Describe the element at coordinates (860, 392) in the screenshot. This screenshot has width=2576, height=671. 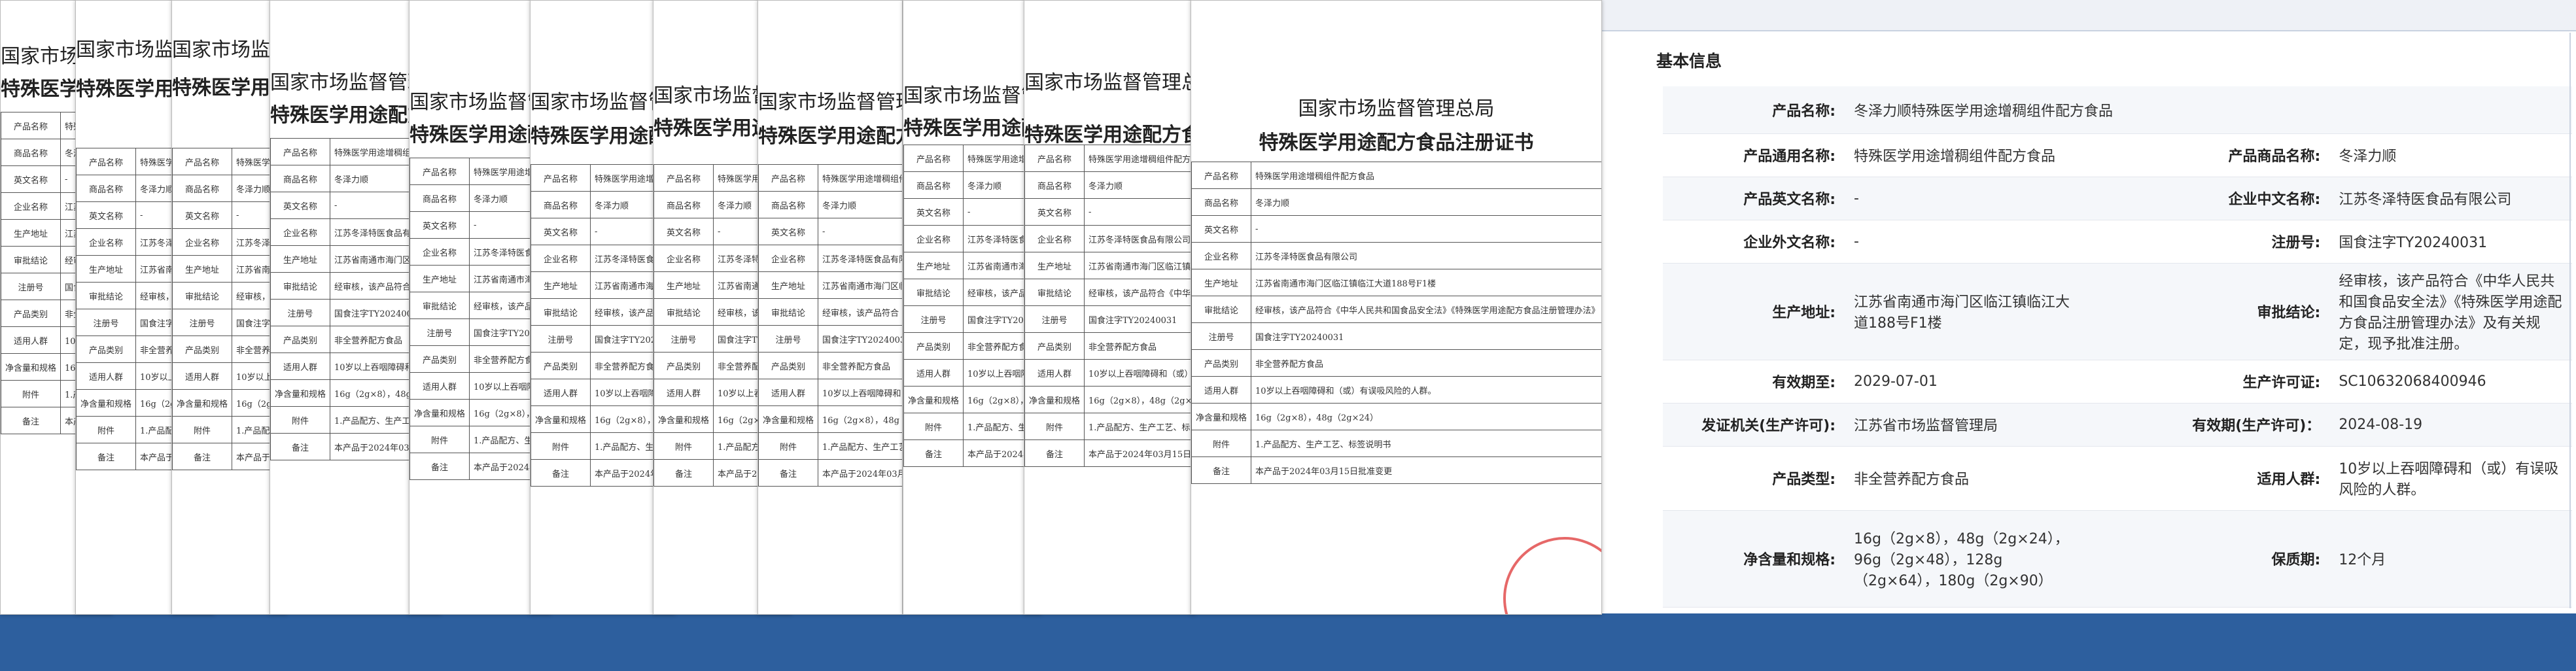
I see `certificate-field-value: 10岁以上吞咽障碍和（或）有误吸风险的人群。` at that location.